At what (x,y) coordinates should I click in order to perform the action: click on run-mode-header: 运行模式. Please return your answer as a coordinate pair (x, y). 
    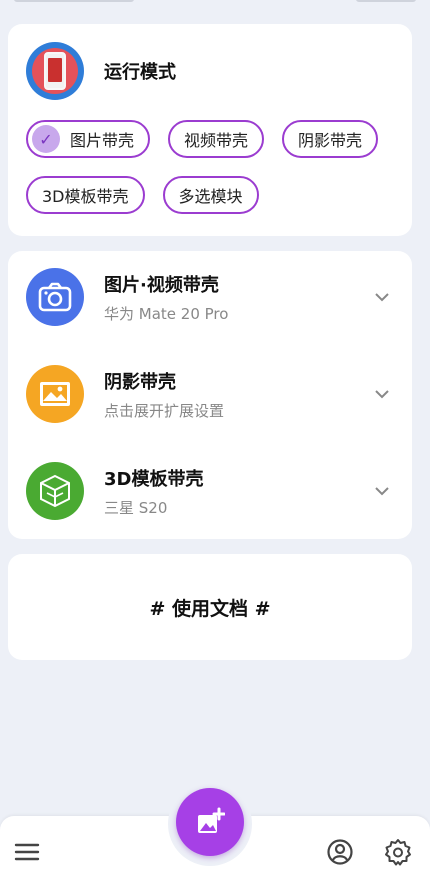
    Looking at the image, I should click on (101, 71).